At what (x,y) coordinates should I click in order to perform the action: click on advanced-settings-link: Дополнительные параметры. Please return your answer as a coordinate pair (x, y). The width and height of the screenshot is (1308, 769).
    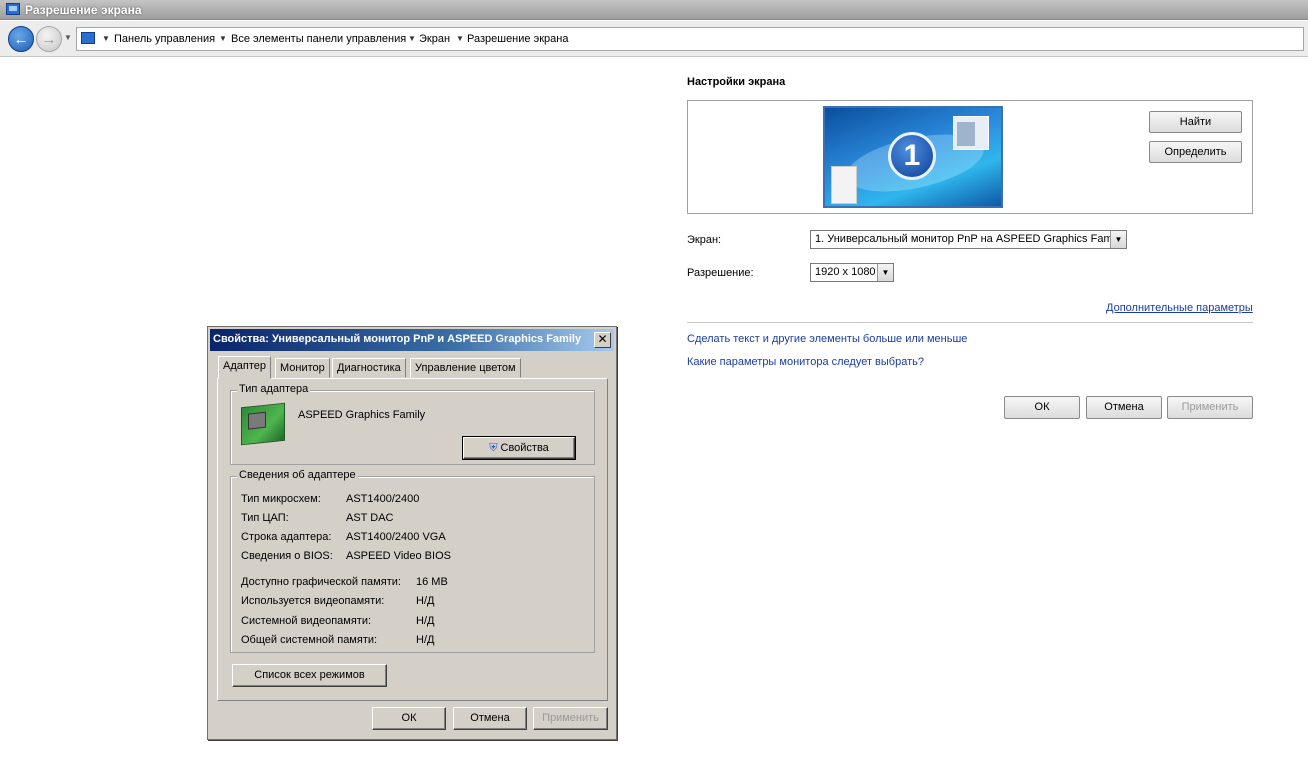
    Looking at the image, I should click on (1179, 308).